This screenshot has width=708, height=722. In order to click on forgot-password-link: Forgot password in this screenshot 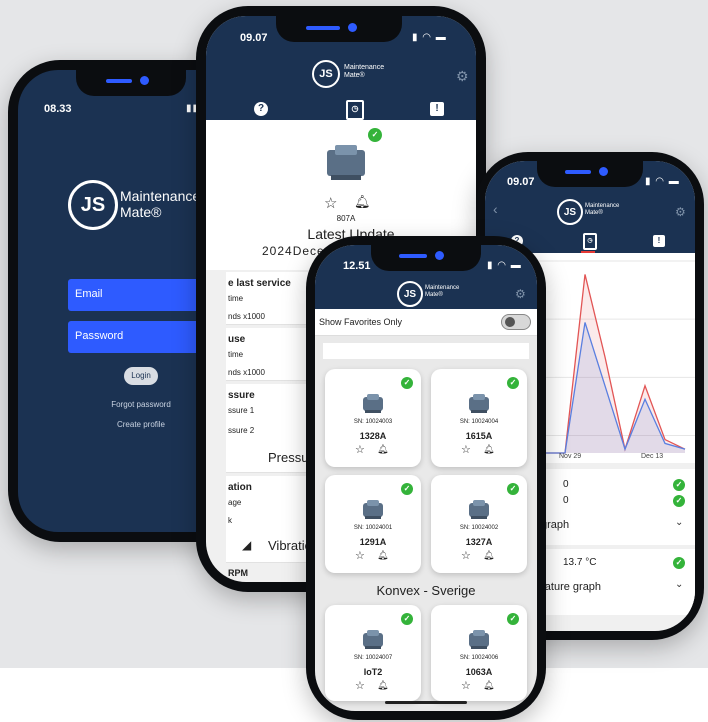, I will do `click(141, 404)`.